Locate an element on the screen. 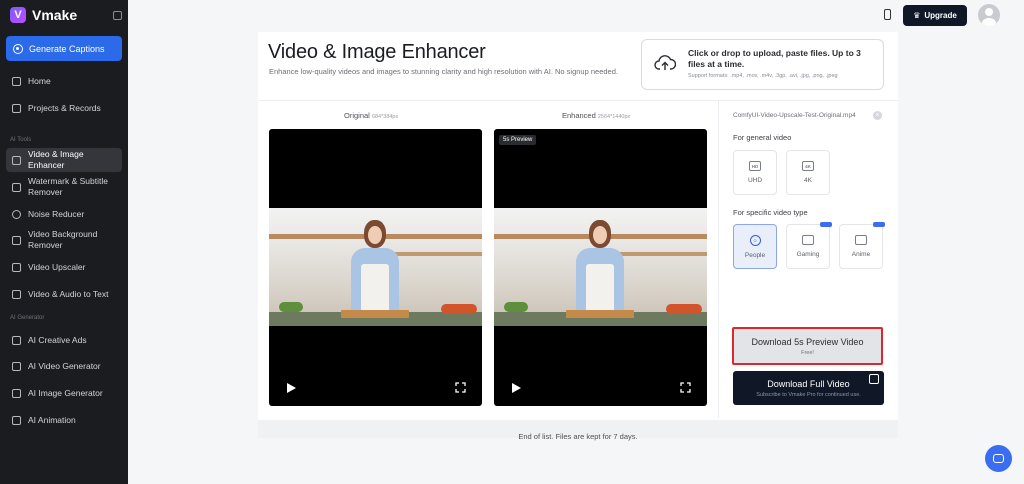 This screenshot has width=1024, height=484. sidebar-item-watermark-remover: Watermark & Subtitle Remover is located at coordinates (64, 187).